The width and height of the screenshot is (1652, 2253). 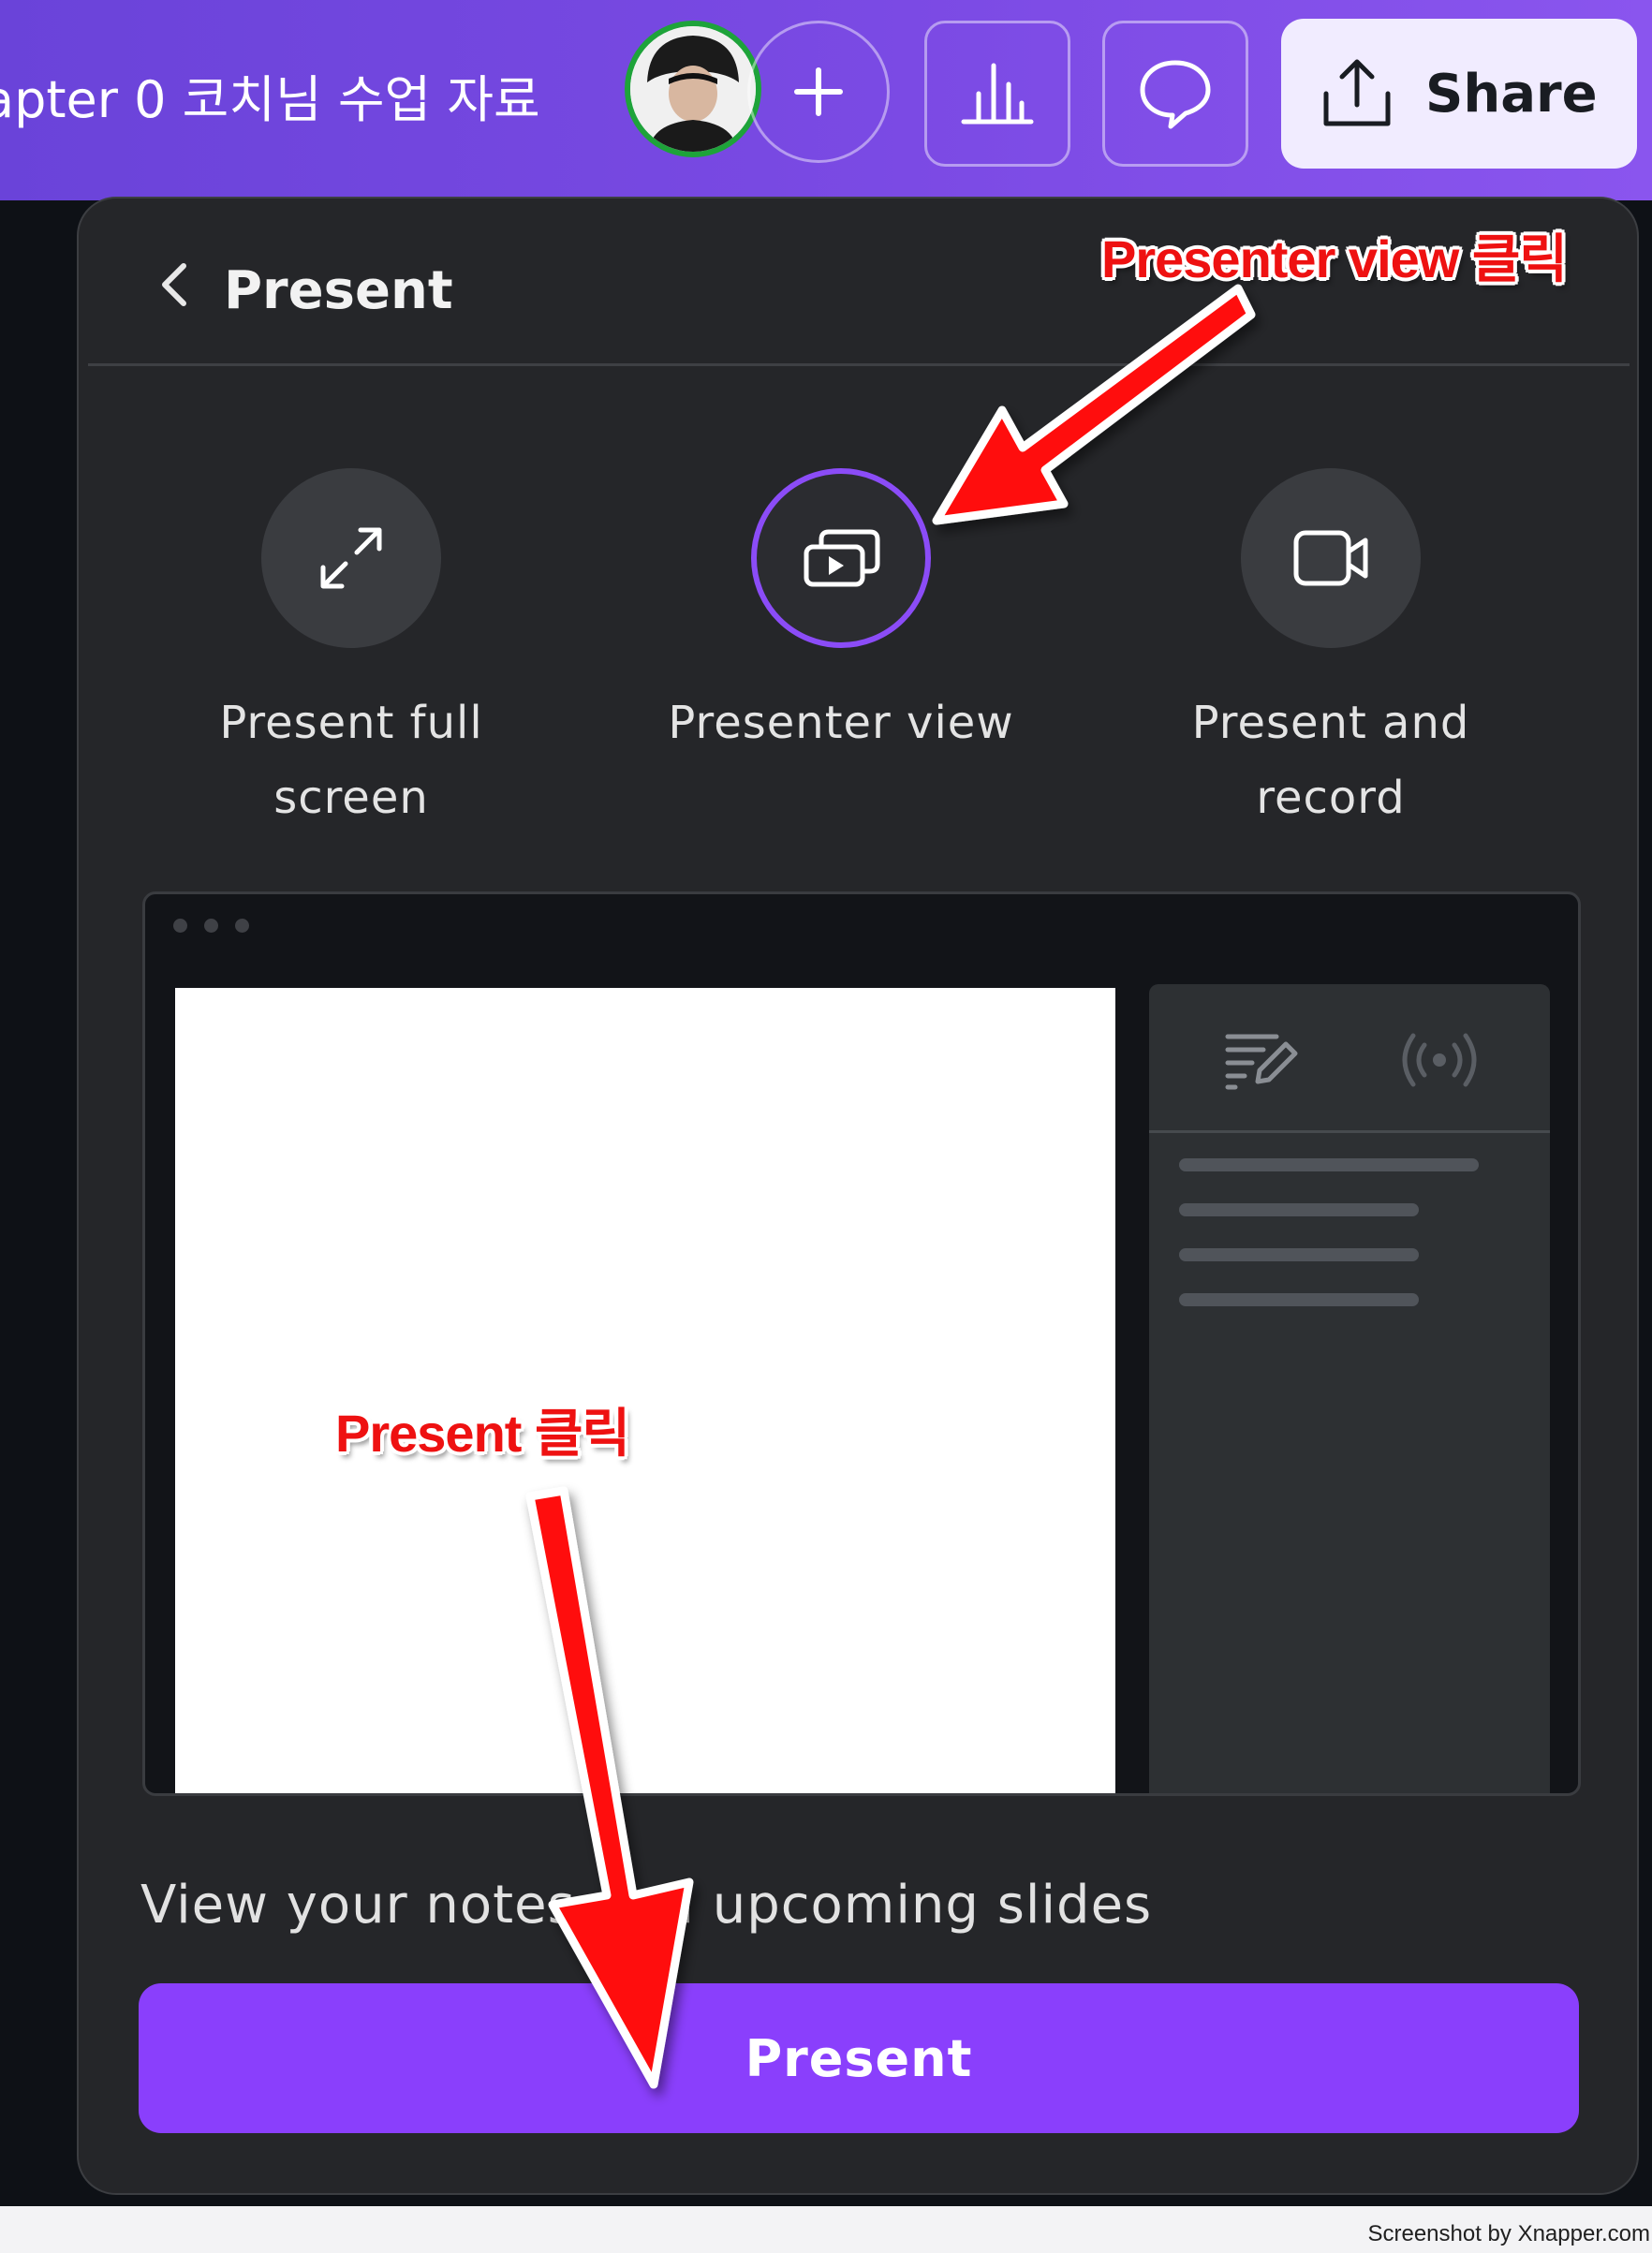 What do you see at coordinates (1440, 1060) in the screenshot?
I see `broadcast-icon` at bounding box center [1440, 1060].